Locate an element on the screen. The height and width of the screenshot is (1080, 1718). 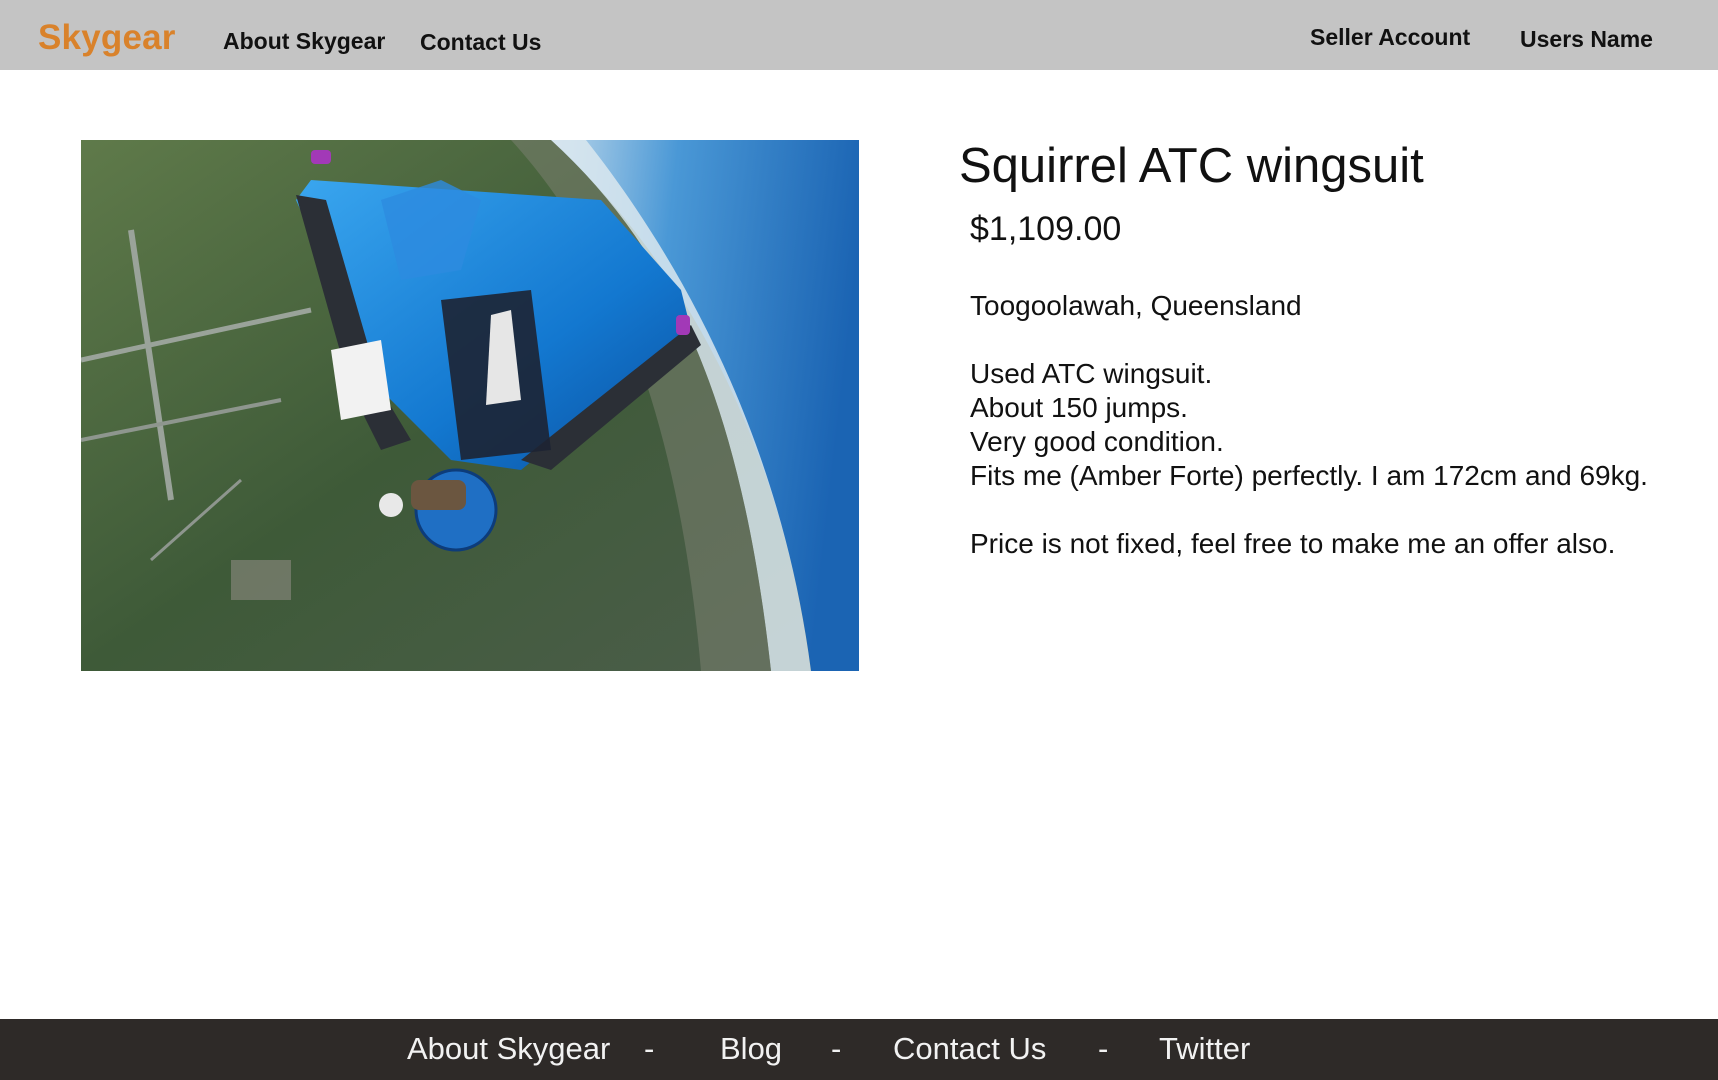
user-name-link: Users Name is located at coordinates (1586, 39).